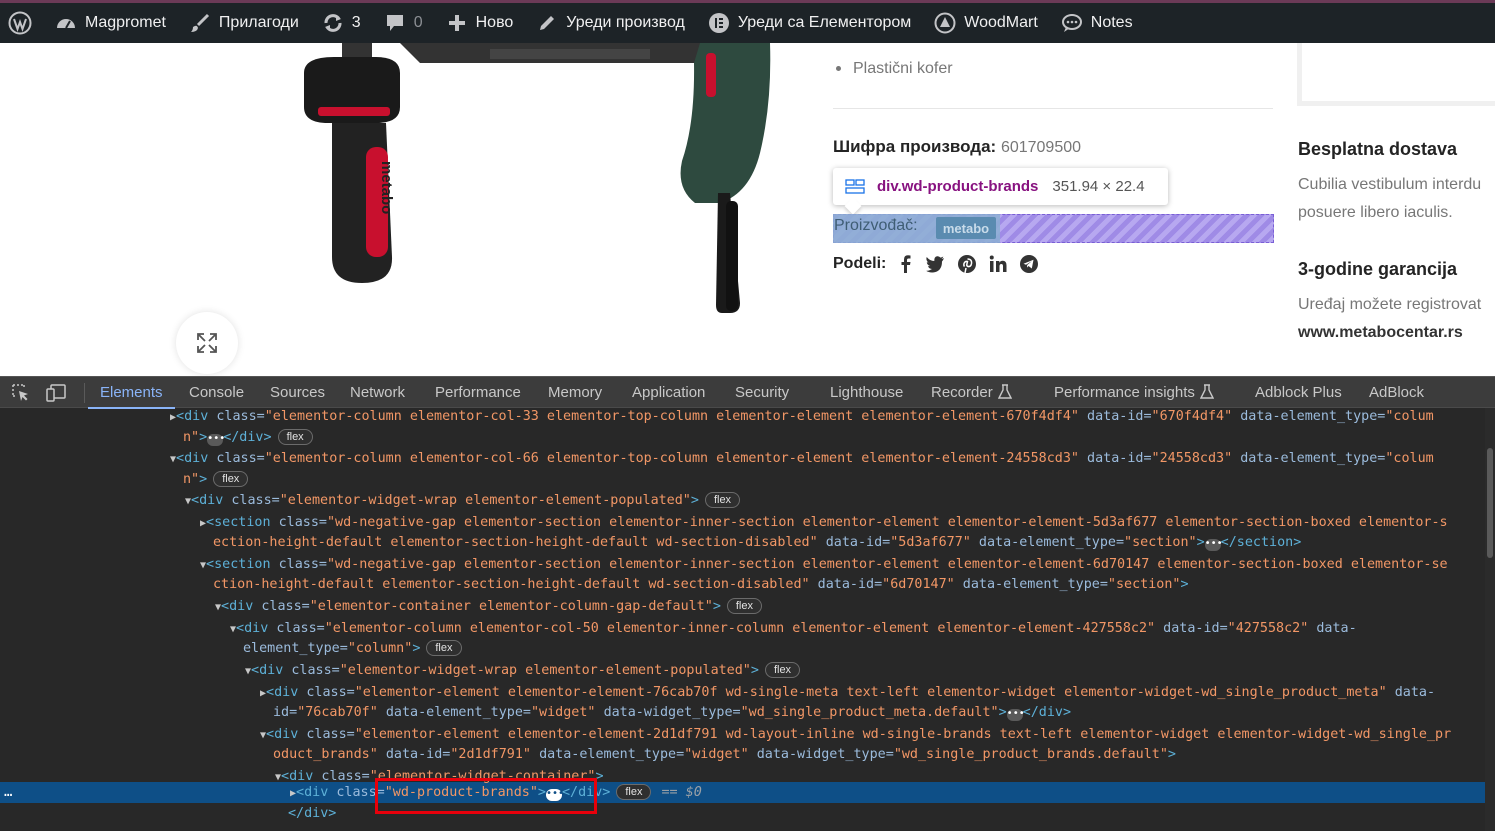 The width and height of the screenshot is (1495, 831). I want to click on tab-sources: Sources, so click(297, 392).